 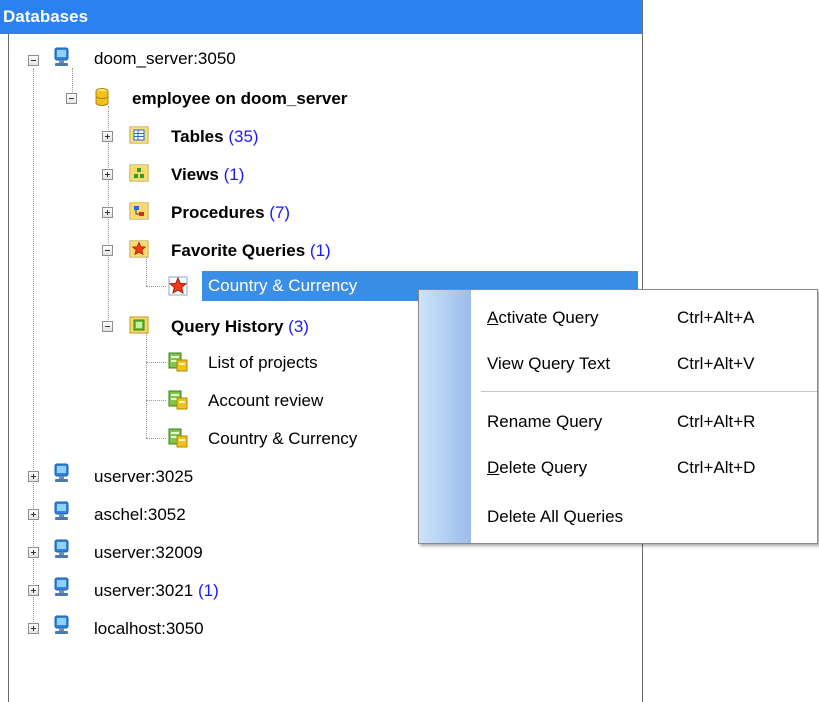 What do you see at coordinates (195, 174) in the screenshot?
I see `node-label: Views` at bounding box center [195, 174].